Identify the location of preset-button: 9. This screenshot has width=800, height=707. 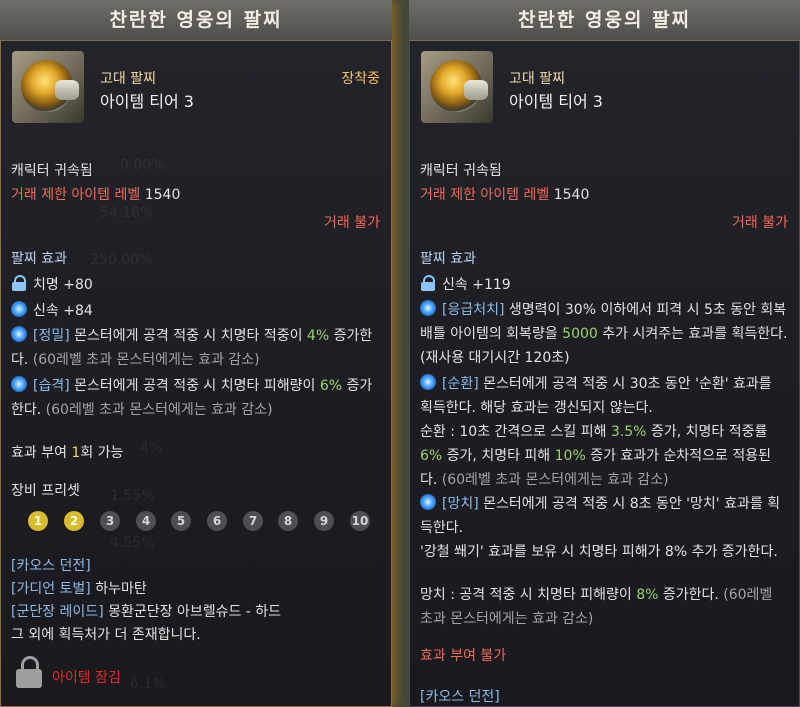
(324, 521).